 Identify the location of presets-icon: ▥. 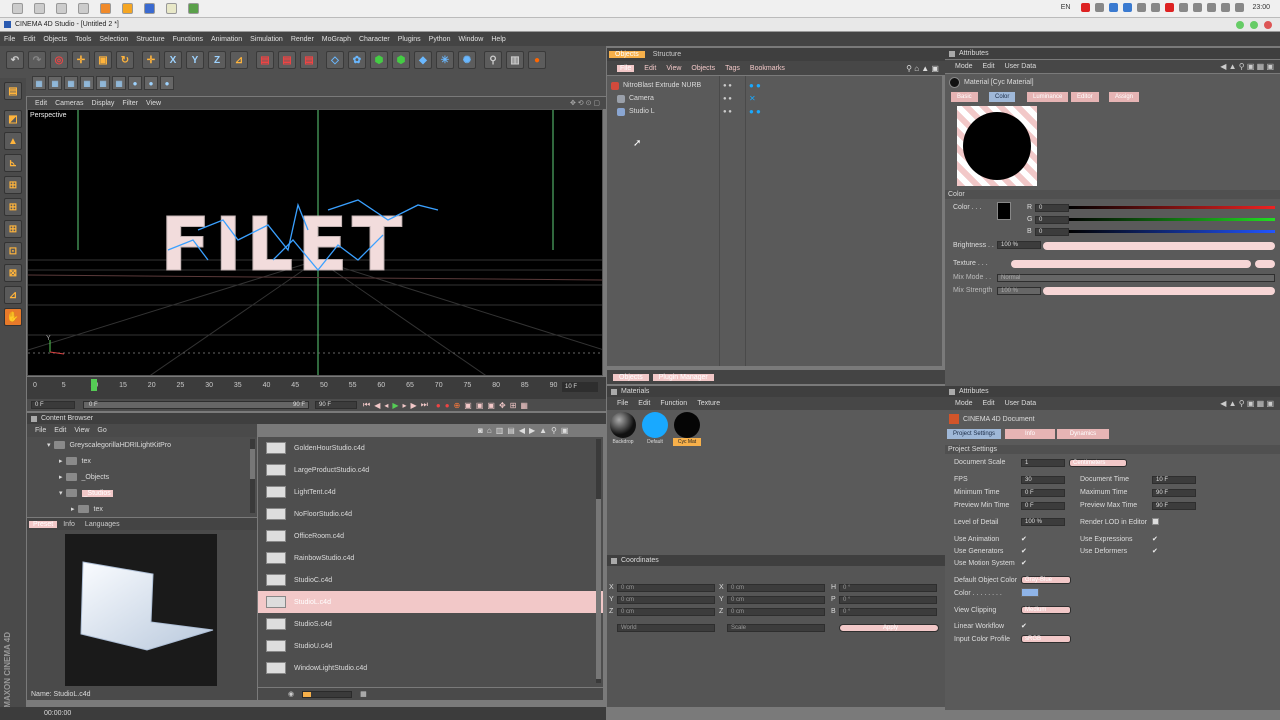
(500, 430).